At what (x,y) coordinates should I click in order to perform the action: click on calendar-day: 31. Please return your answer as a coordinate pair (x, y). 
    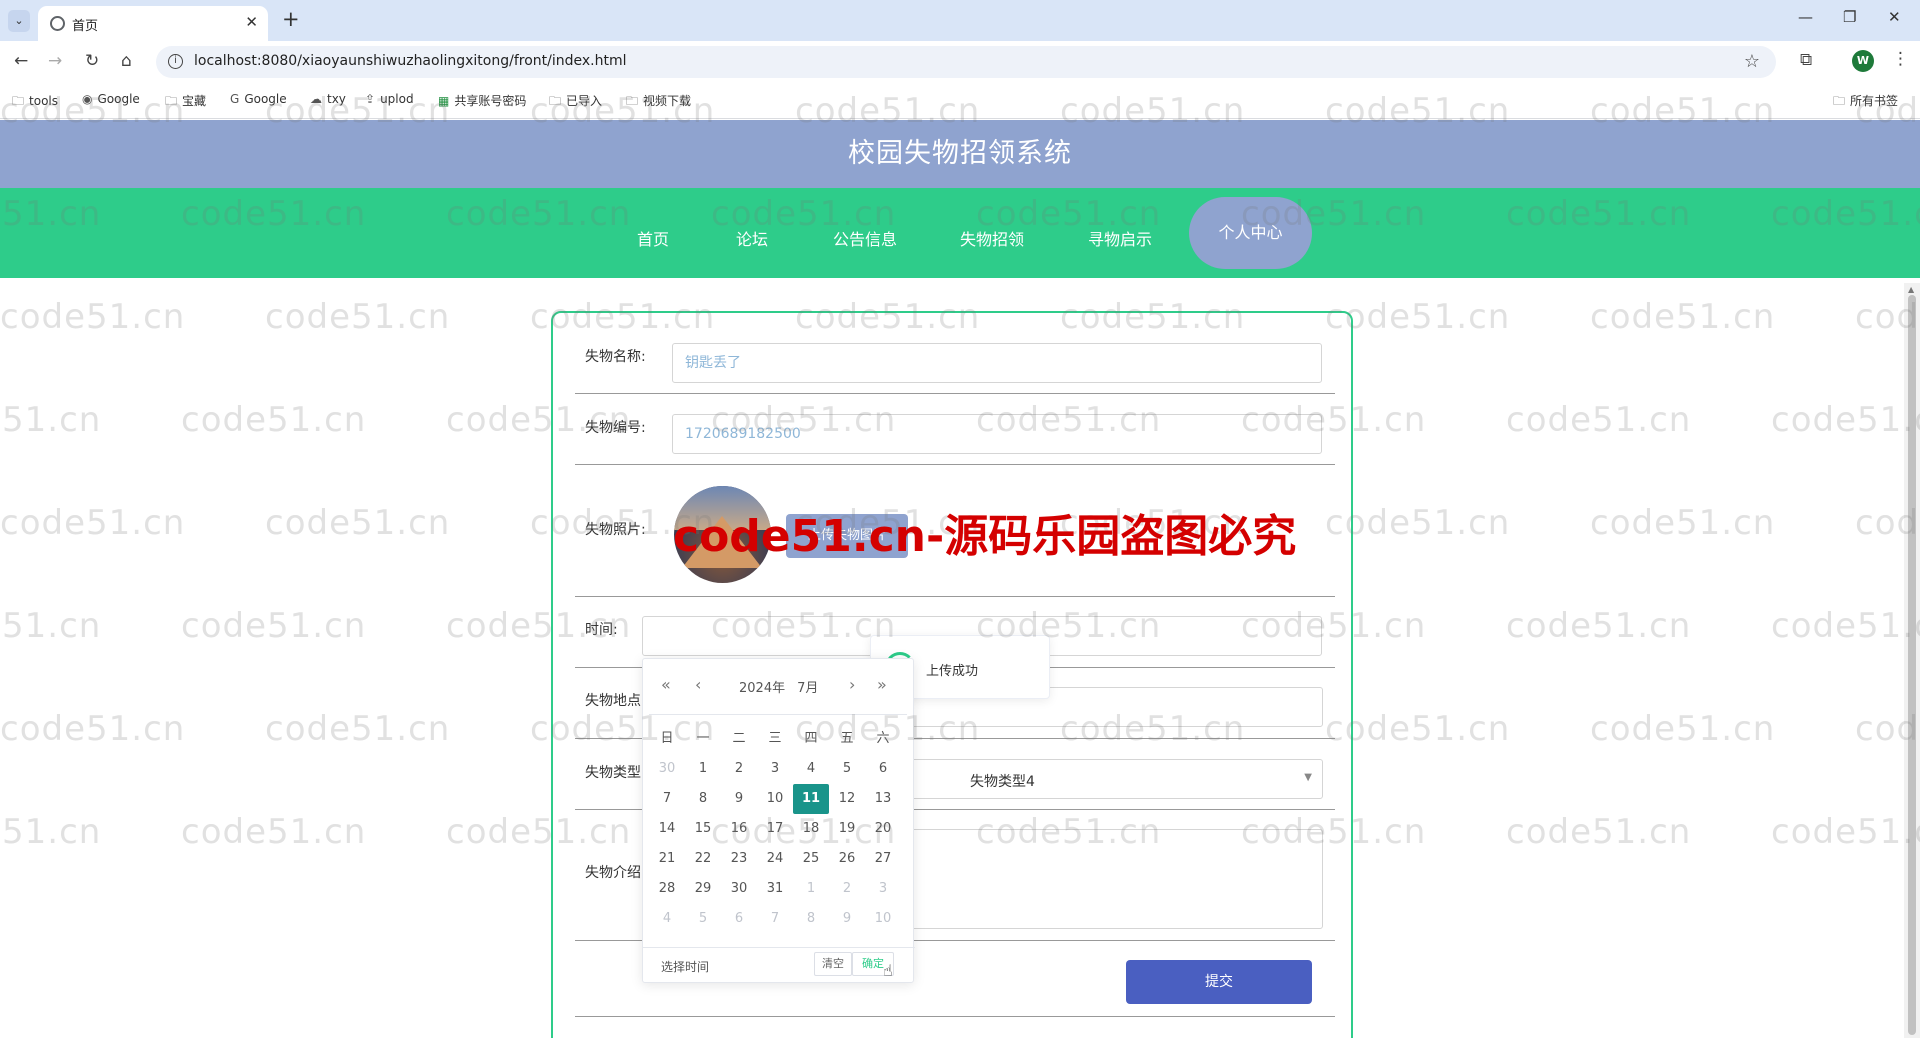
    Looking at the image, I should click on (775, 889).